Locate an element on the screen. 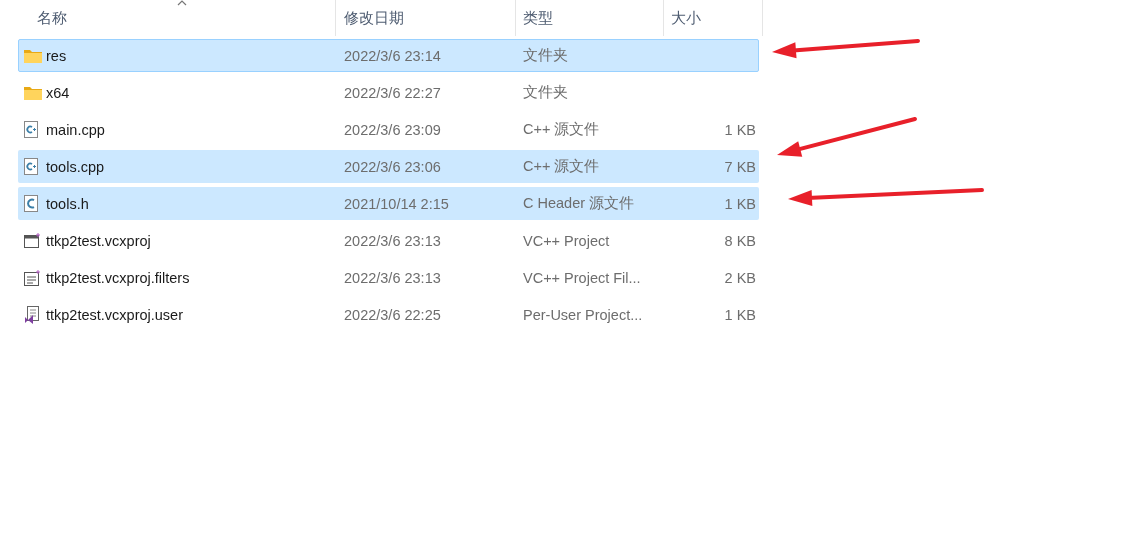  file-name: ttkp2test.vcxproj.user is located at coordinates (114, 314).